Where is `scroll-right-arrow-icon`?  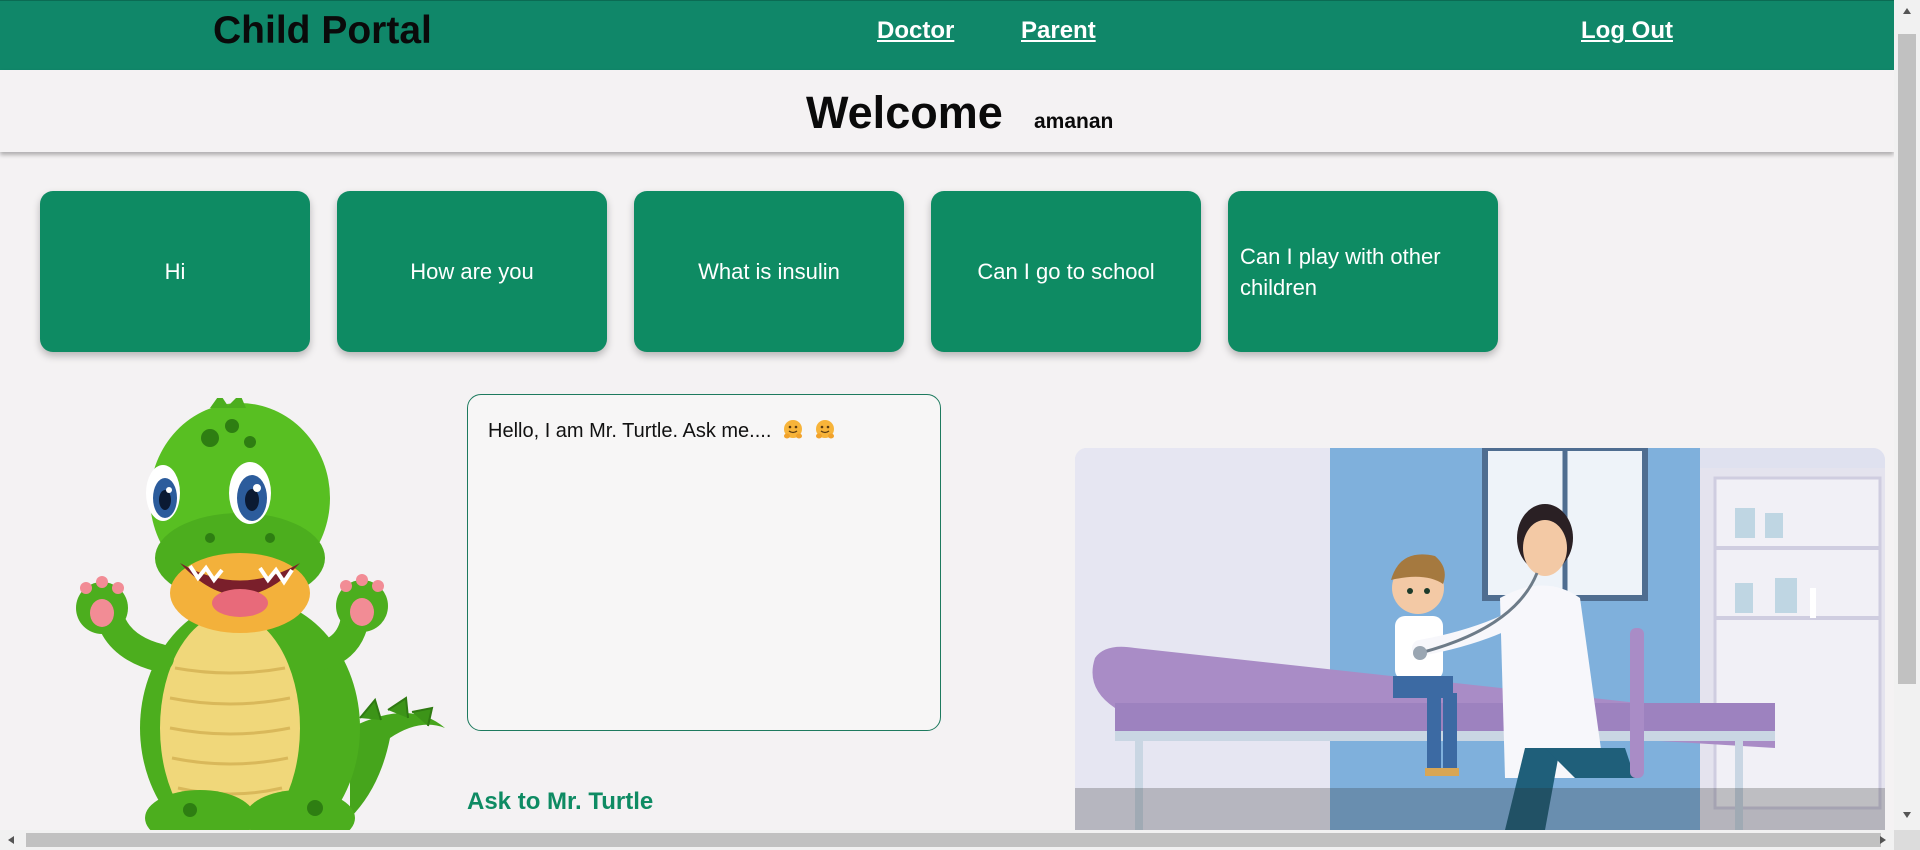
scroll-right-arrow-icon is located at coordinates (1883, 840).